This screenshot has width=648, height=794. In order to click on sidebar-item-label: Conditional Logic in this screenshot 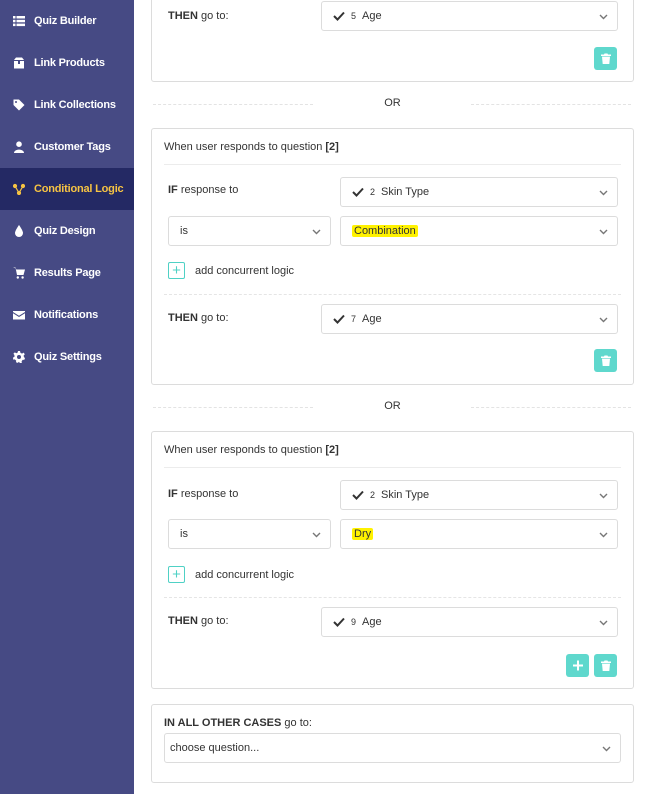, I will do `click(79, 189)`.